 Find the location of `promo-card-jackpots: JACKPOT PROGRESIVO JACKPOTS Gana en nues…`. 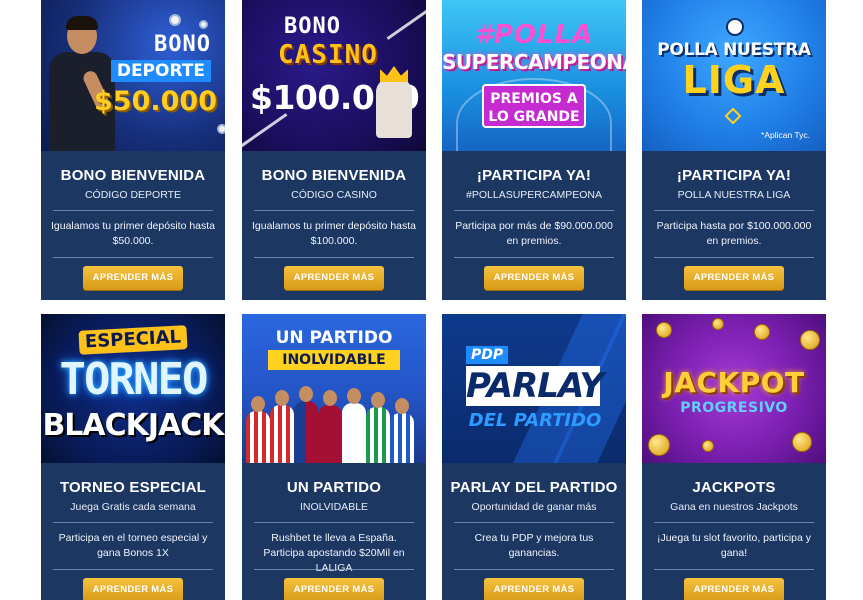

promo-card-jackpots: JACKPOT PROGRESIVO JACKPOTS Gana en nues… is located at coordinates (734, 457).